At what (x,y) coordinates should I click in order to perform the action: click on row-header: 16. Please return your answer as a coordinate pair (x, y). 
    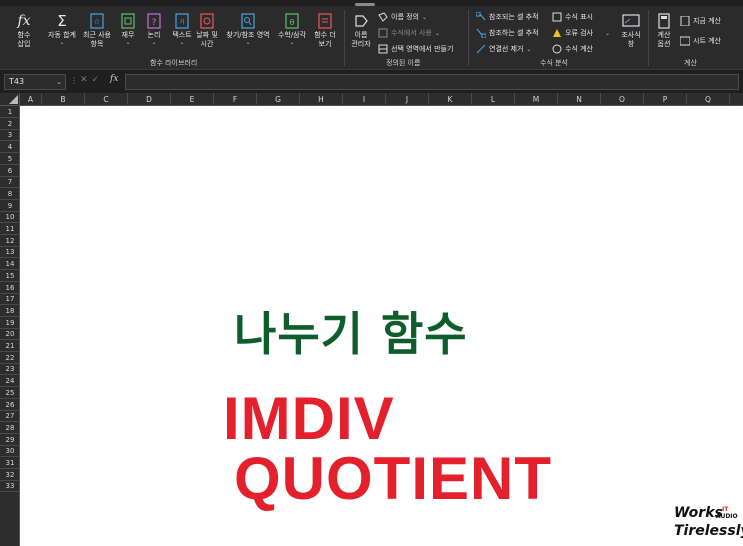
    Looking at the image, I should click on (10, 288).